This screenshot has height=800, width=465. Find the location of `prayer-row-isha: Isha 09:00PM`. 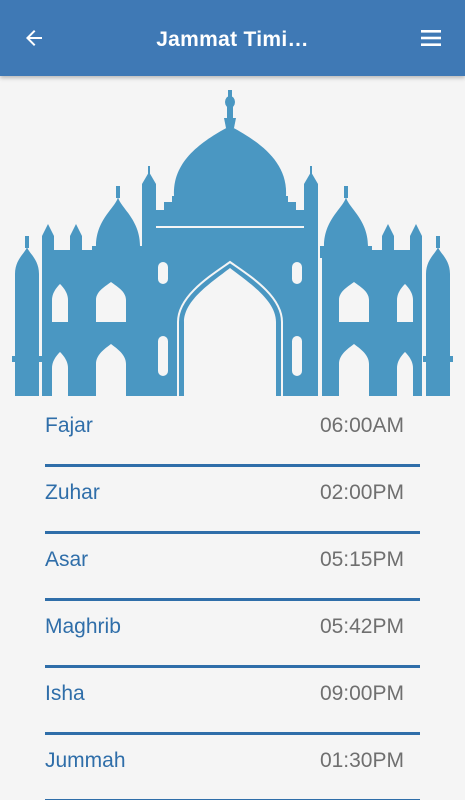

prayer-row-isha: Isha 09:00PM is located at coordinates (232, 701).